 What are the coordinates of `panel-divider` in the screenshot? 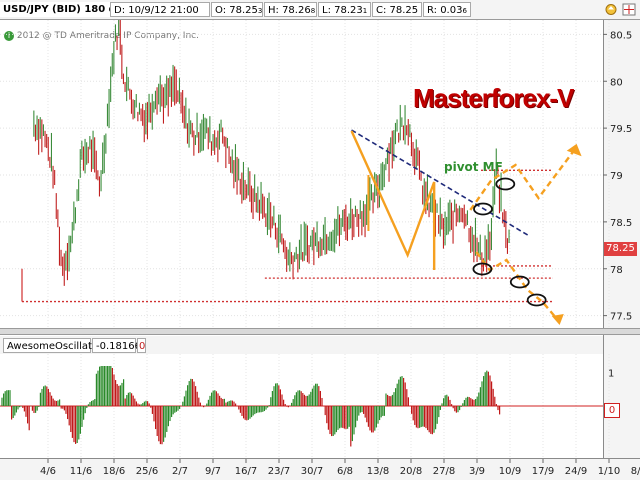 It's located at (320, 331).